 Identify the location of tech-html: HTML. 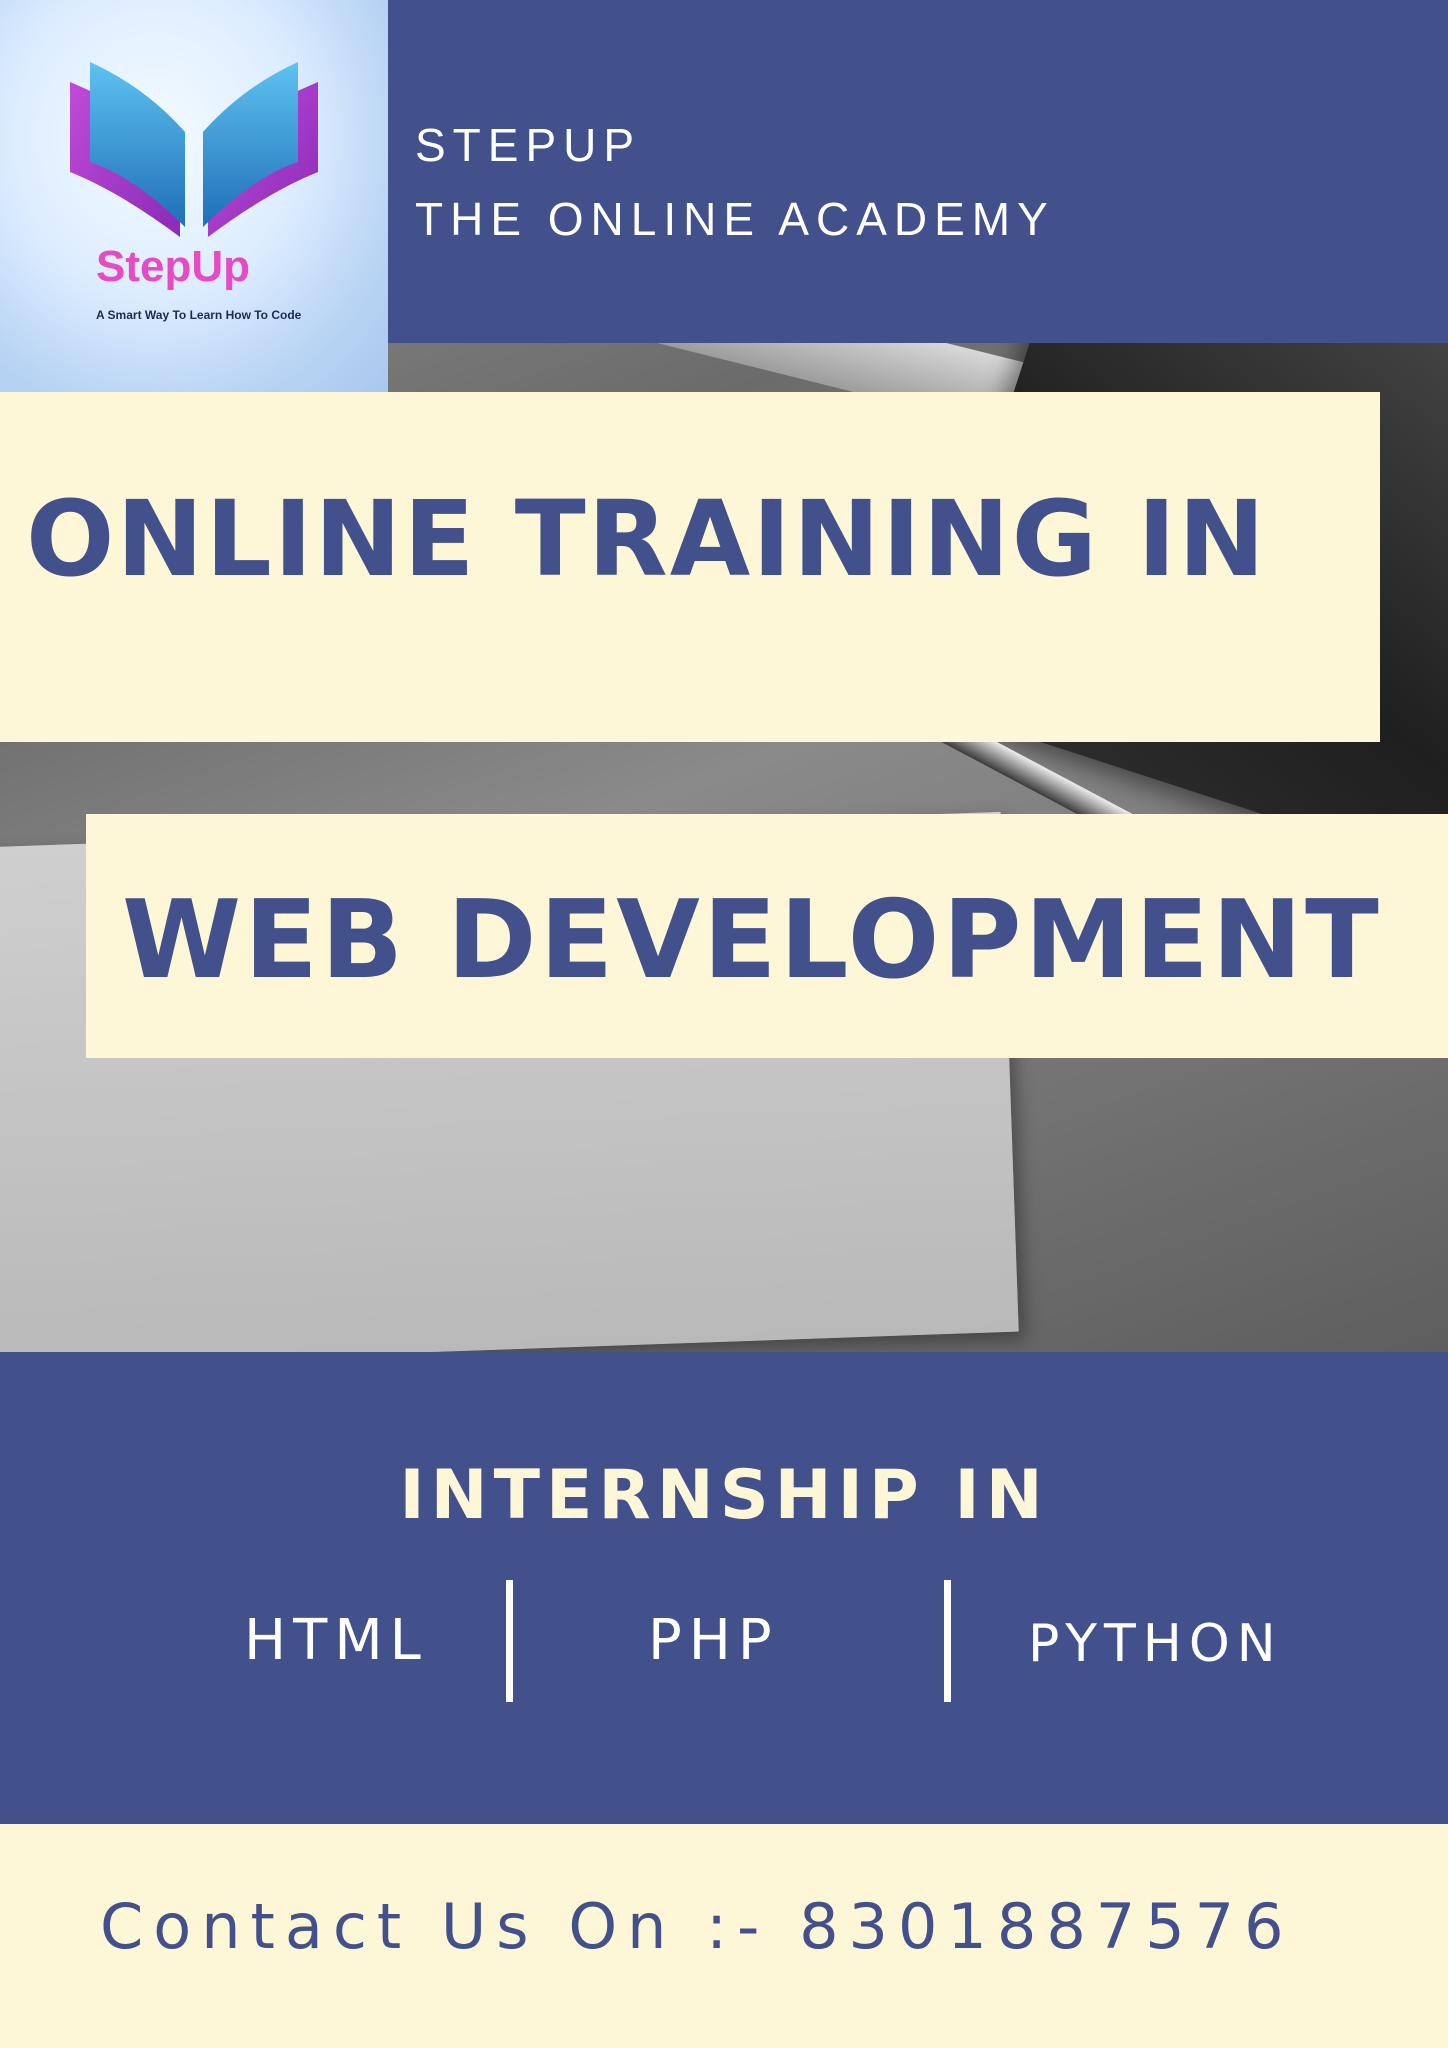
(336, 1640).